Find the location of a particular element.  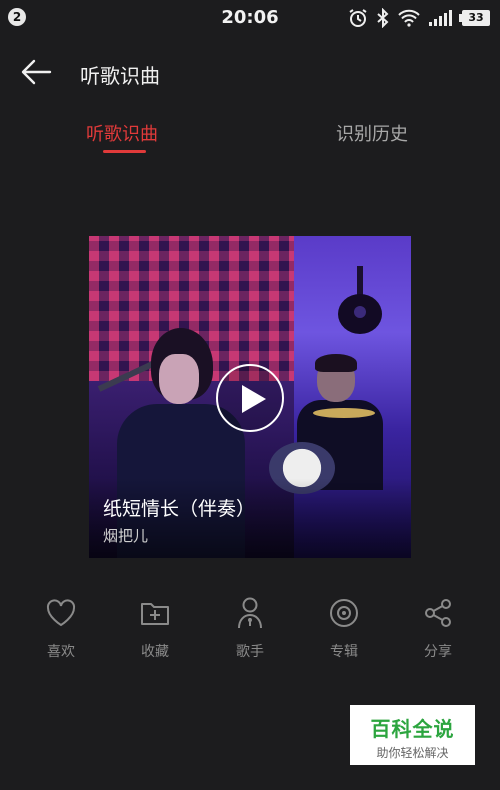

like-button: 喜欢 is located at coordinates (61, 630).